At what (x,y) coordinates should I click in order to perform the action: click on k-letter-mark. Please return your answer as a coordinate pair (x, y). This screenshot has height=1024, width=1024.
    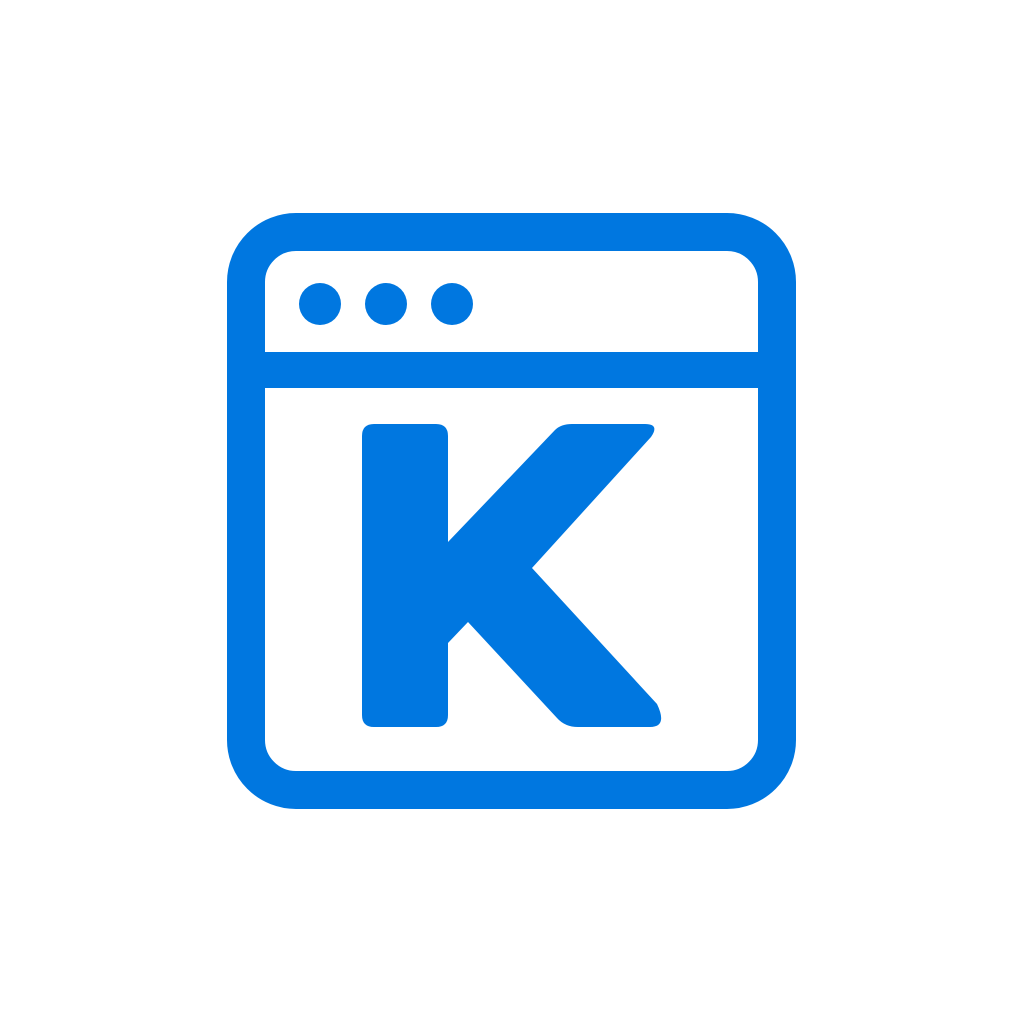
    Looking at the image, I should click on (512, 575).